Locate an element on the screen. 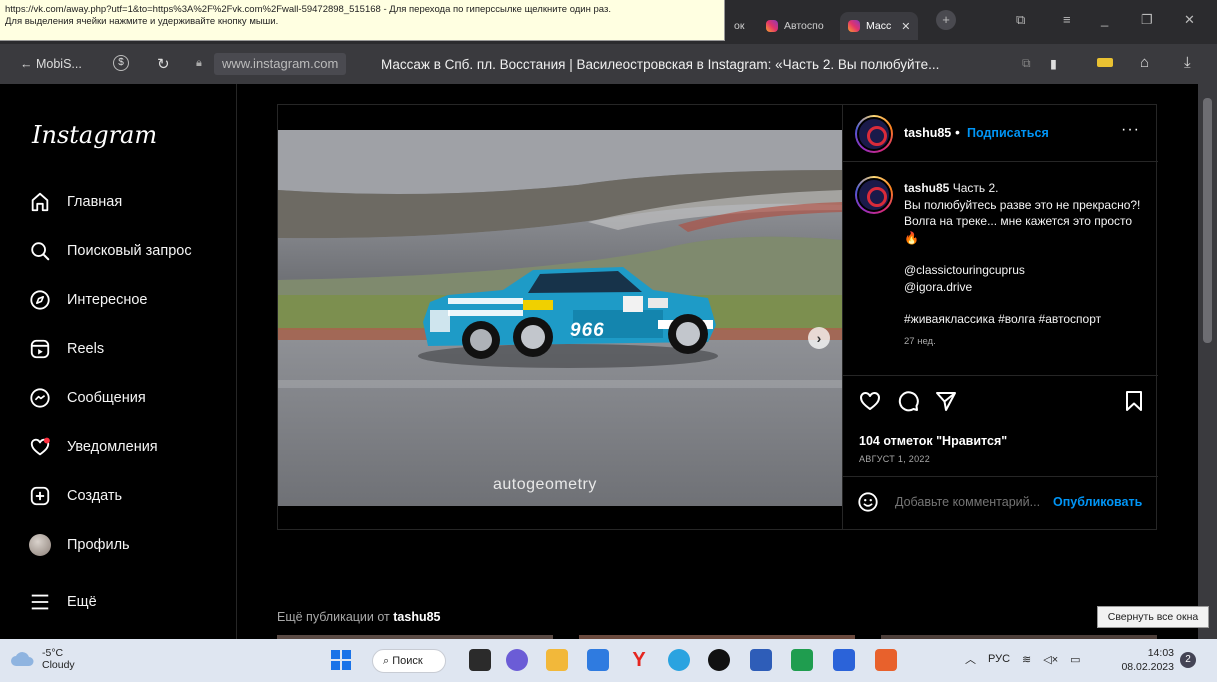 Image resolution: width=1217 pixels, height=682 pixels. vk-icon is located at coordinates (598, 660).